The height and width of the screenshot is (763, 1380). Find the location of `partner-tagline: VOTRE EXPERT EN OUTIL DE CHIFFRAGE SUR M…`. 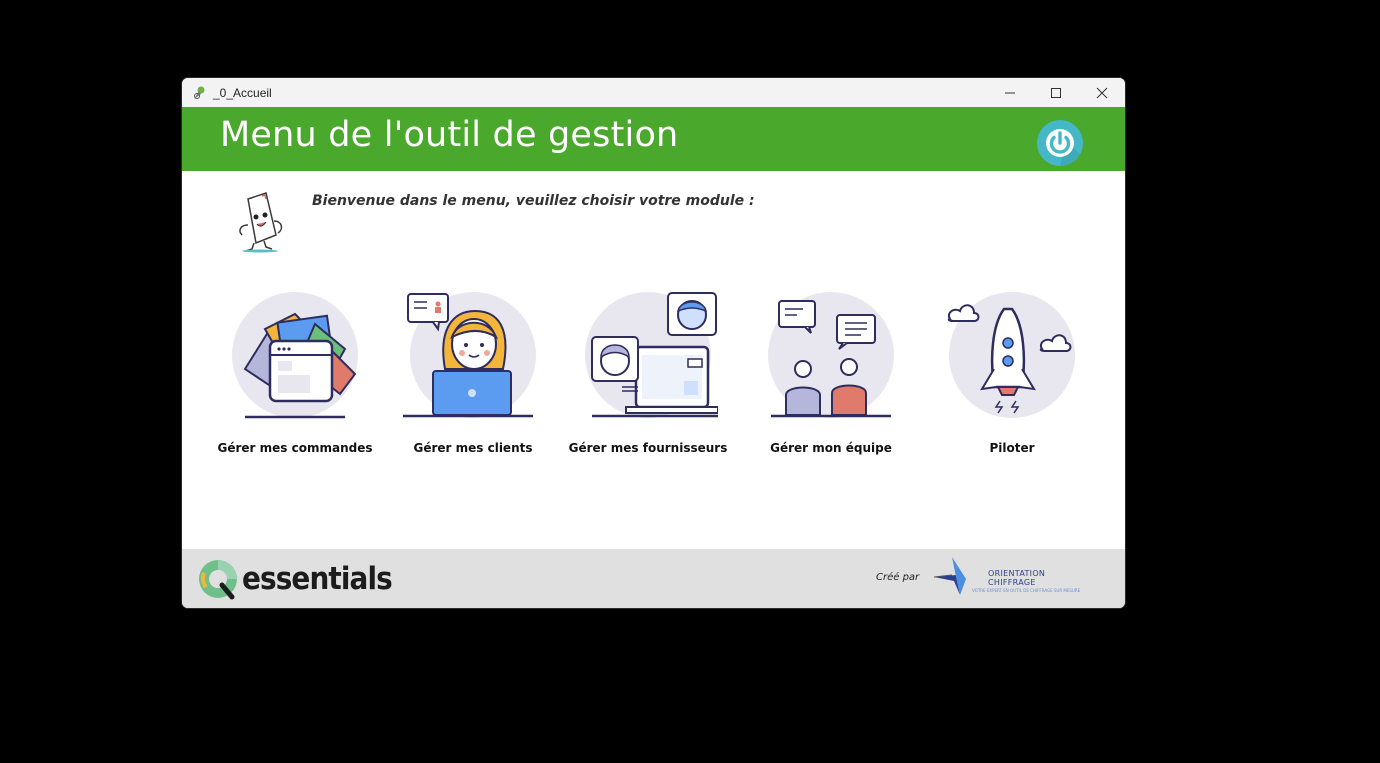

partner-tagline: VOTRE EXPERT EN OUTIL DE CHIFFRAGE SUR M… is located at coordinates (1026, 590).